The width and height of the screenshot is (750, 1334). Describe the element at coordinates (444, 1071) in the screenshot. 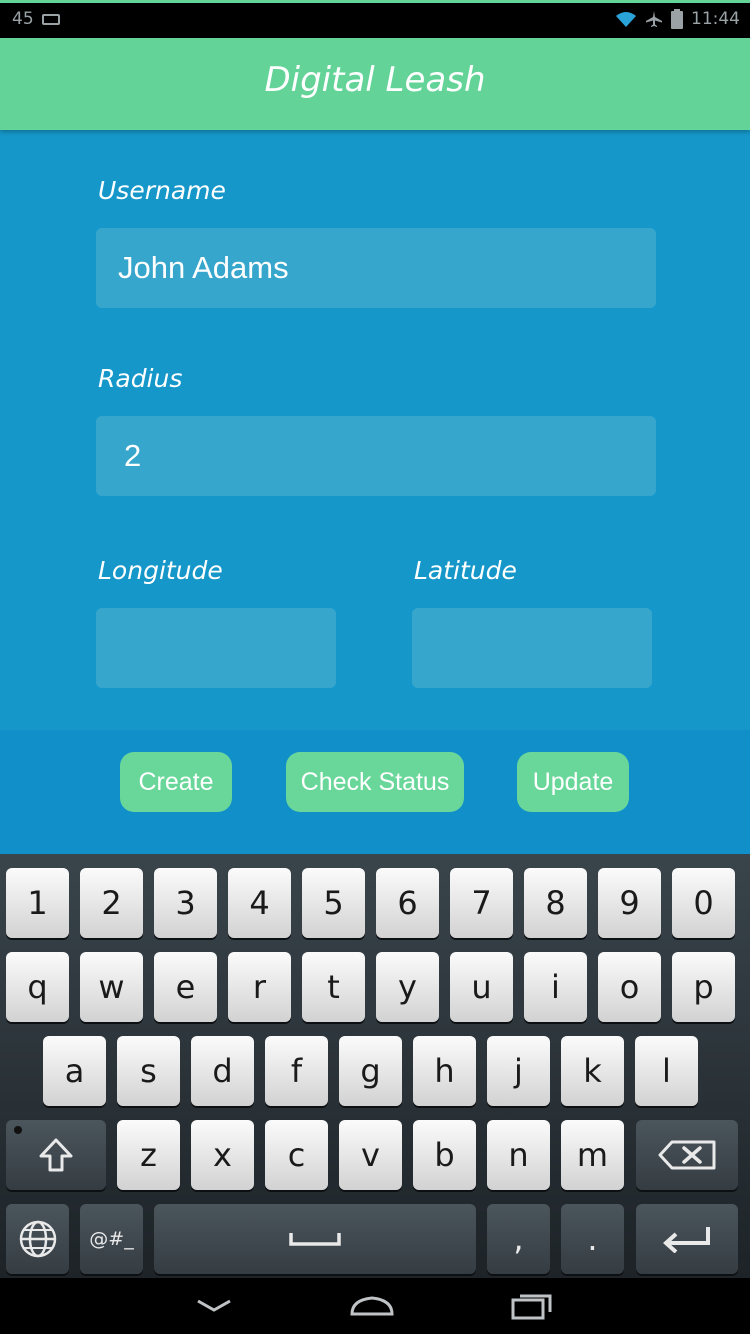

I see `key-h: h` at that location.